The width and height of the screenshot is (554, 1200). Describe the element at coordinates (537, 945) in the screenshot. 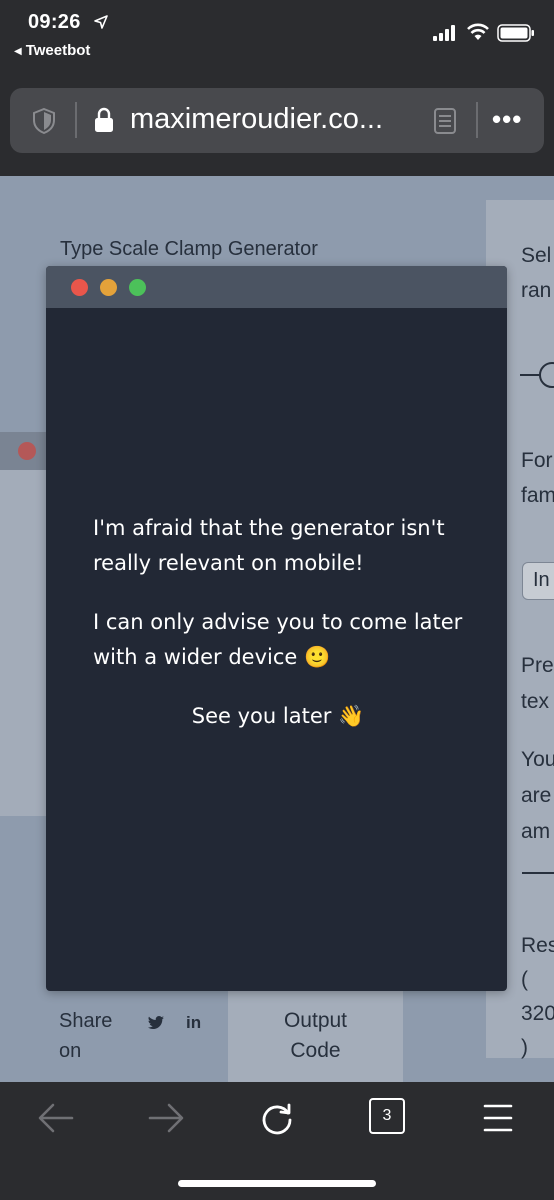

I see `right-text: Res` at that location.